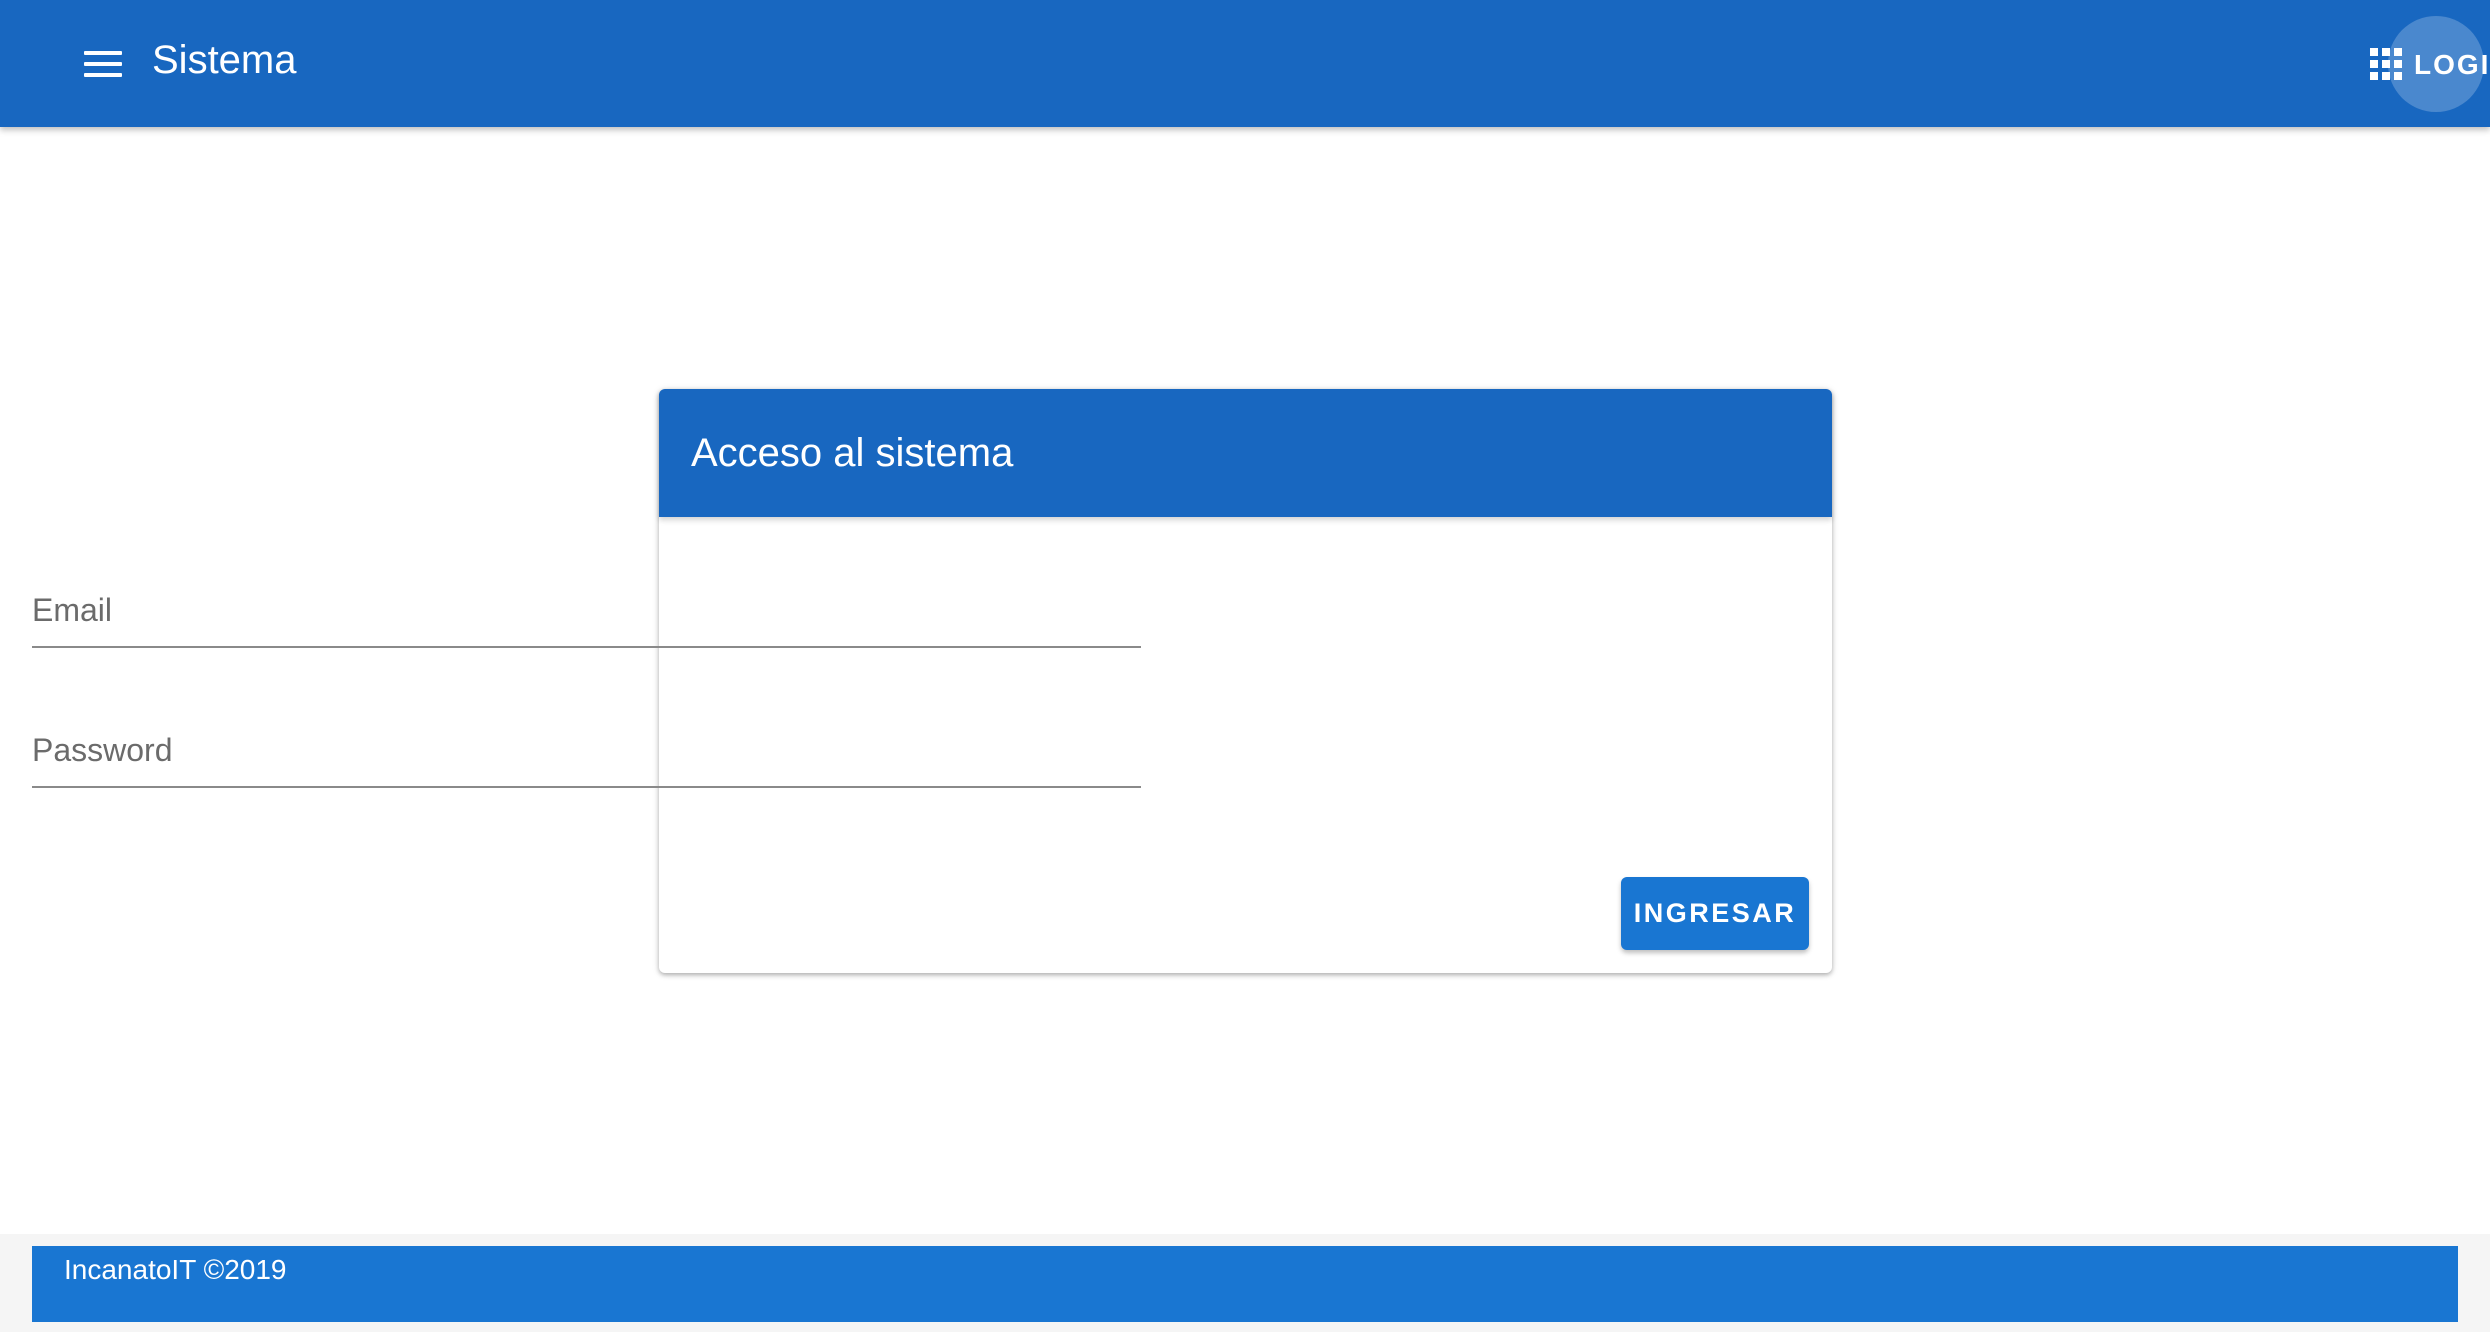 This screenshot has width=2490, height=1332. Describe the element at coordinates (1245, 63) in the screenshot. I see `app-bar: Sistema LOGI` at that location.